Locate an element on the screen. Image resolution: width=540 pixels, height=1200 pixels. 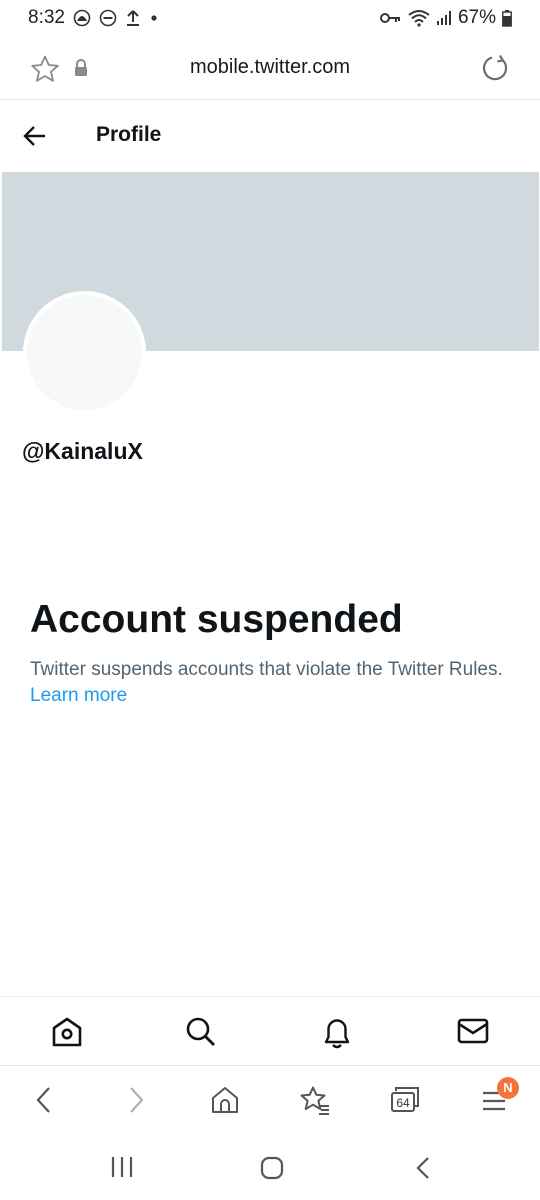
tabs-icon: 64 is located at coordinates (405, 1102).